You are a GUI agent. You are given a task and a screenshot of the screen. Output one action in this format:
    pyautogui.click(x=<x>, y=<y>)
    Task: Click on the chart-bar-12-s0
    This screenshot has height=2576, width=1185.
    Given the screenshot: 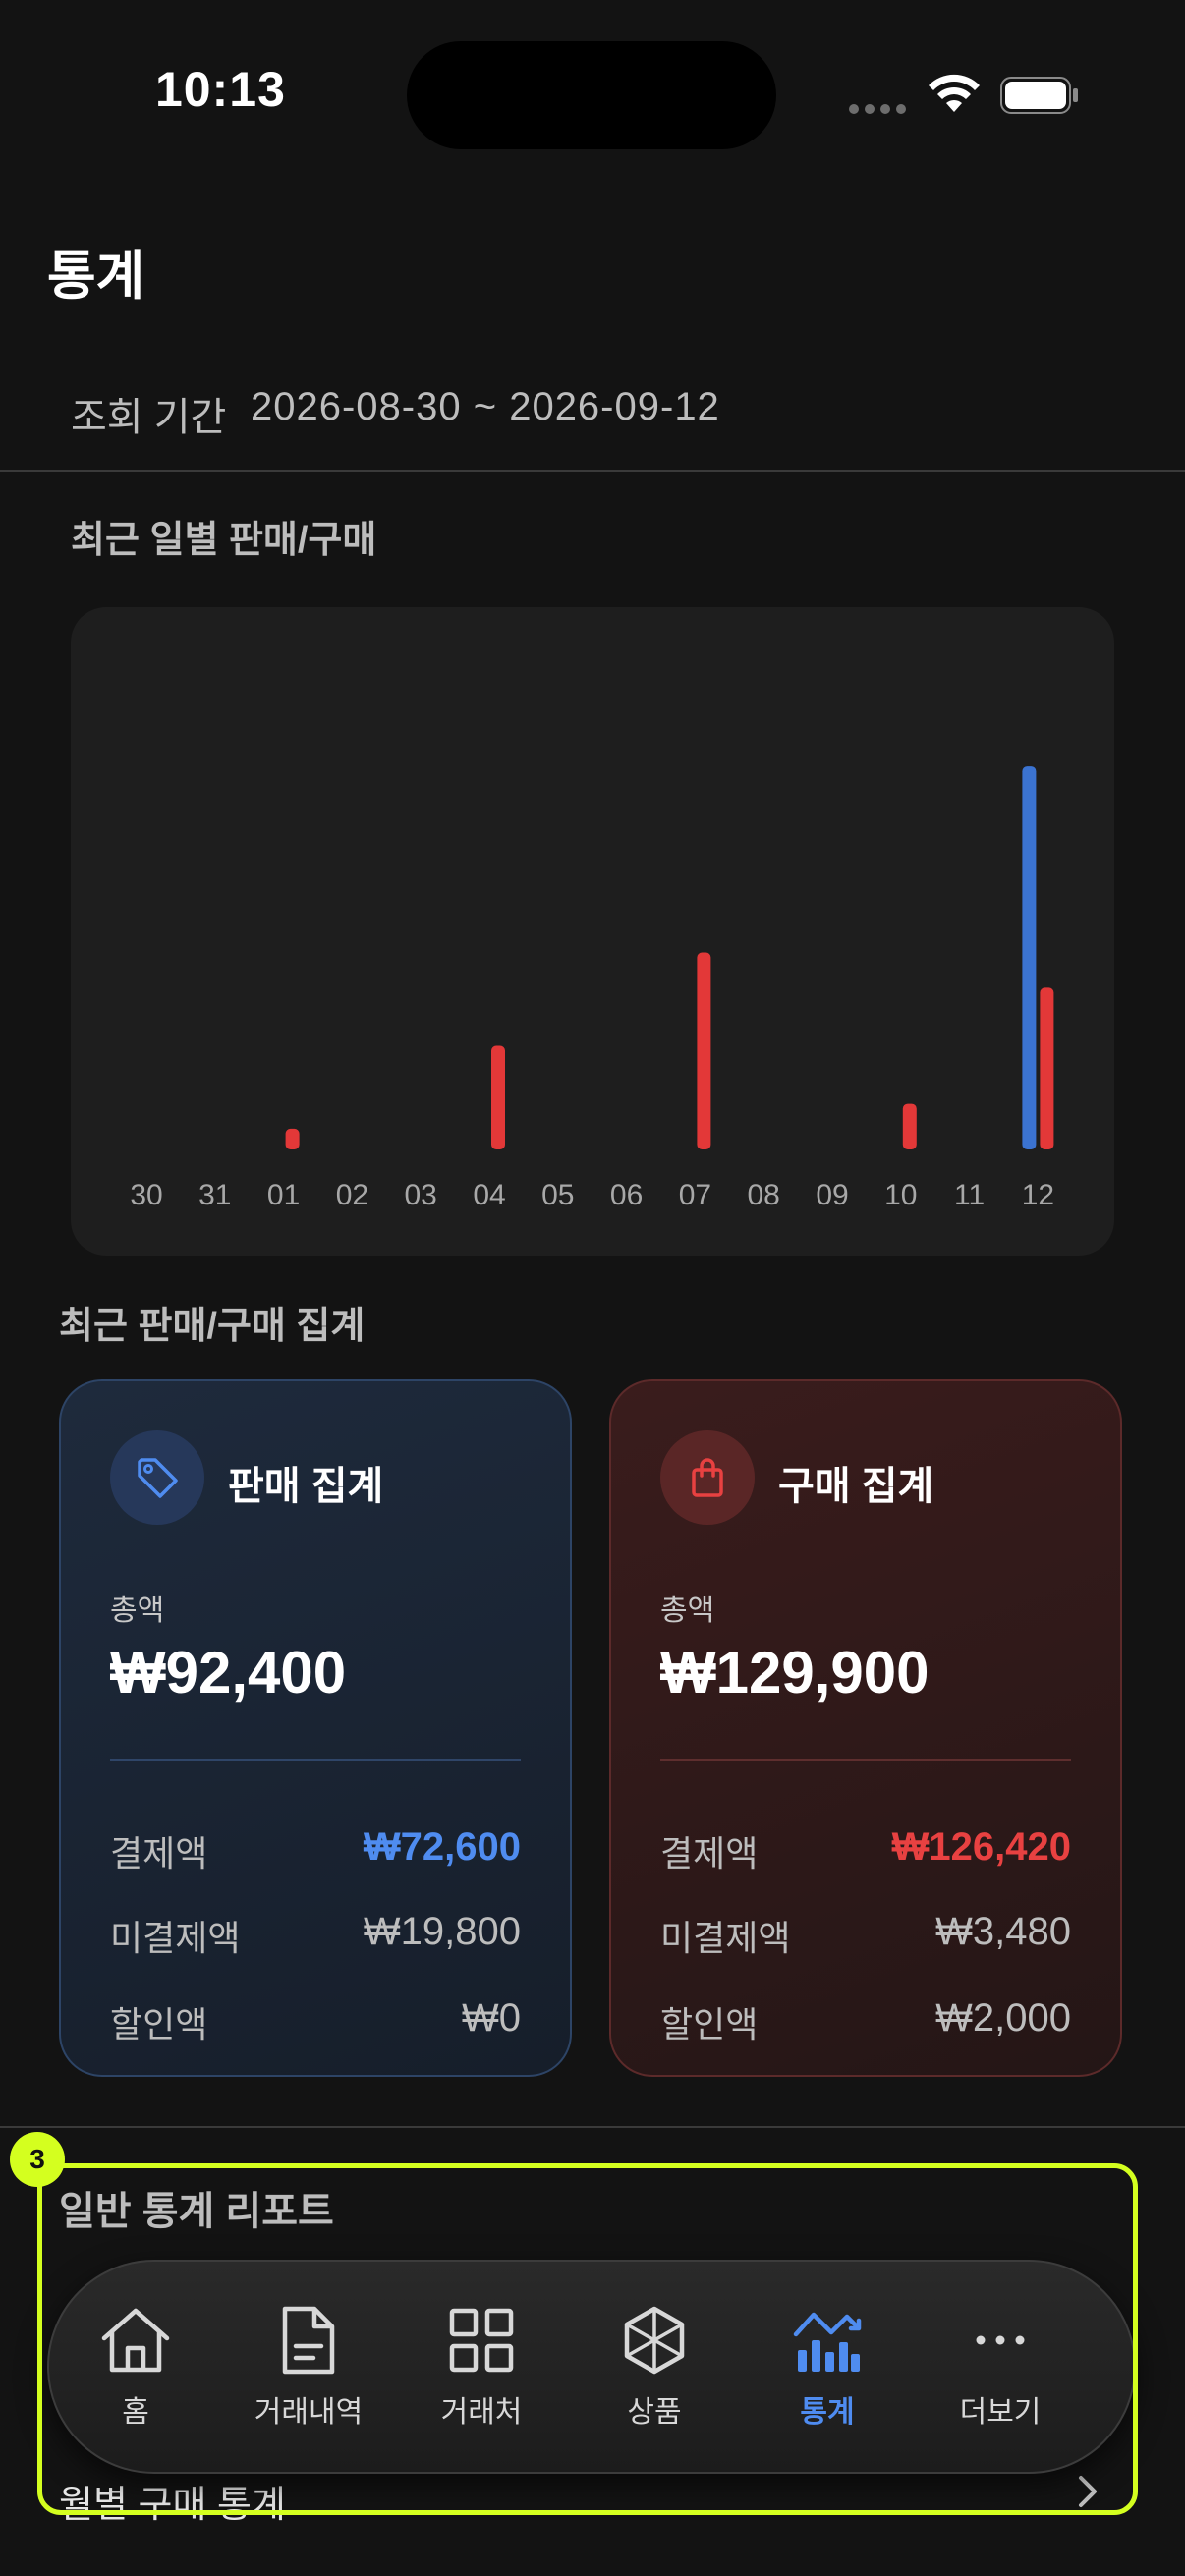 What is the action you would take?
    pyautogui.click(x=1030, y=957)
    